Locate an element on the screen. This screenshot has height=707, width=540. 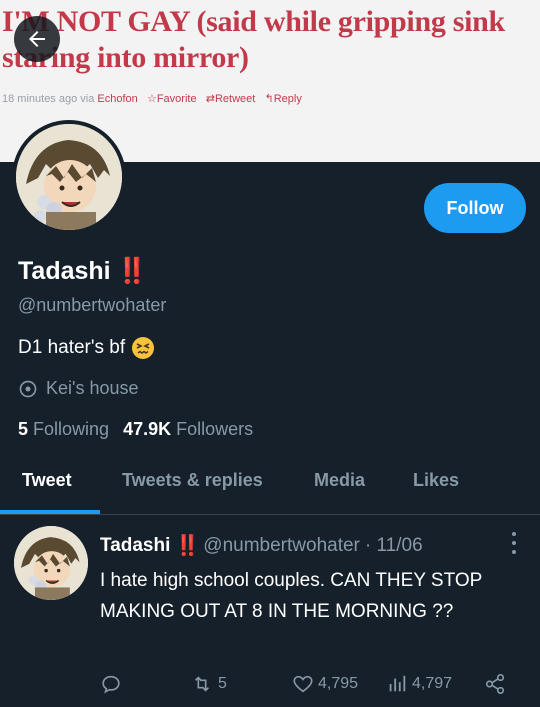
retweet-button: 5 is located at coordinates (208, 684).